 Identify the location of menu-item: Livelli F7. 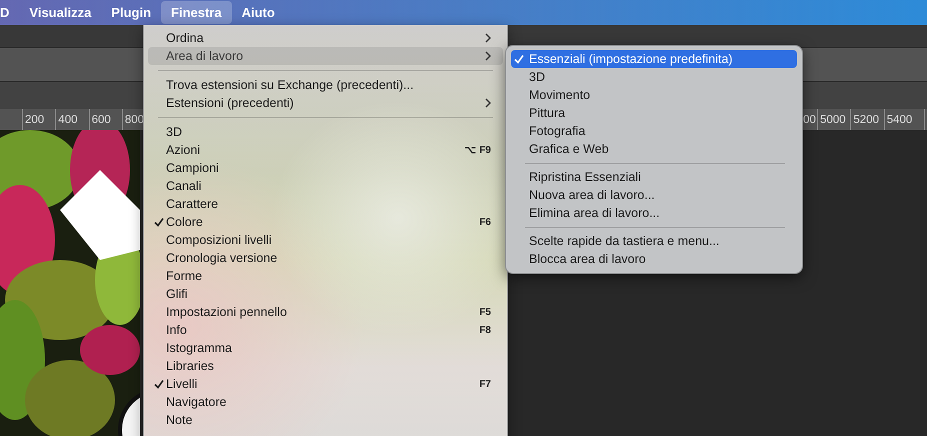
(325, 384).